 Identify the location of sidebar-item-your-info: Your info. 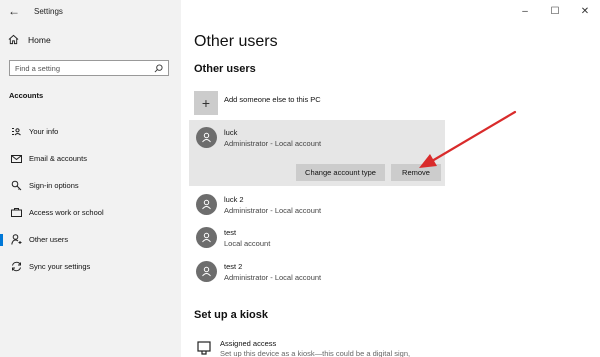
(90, 131).